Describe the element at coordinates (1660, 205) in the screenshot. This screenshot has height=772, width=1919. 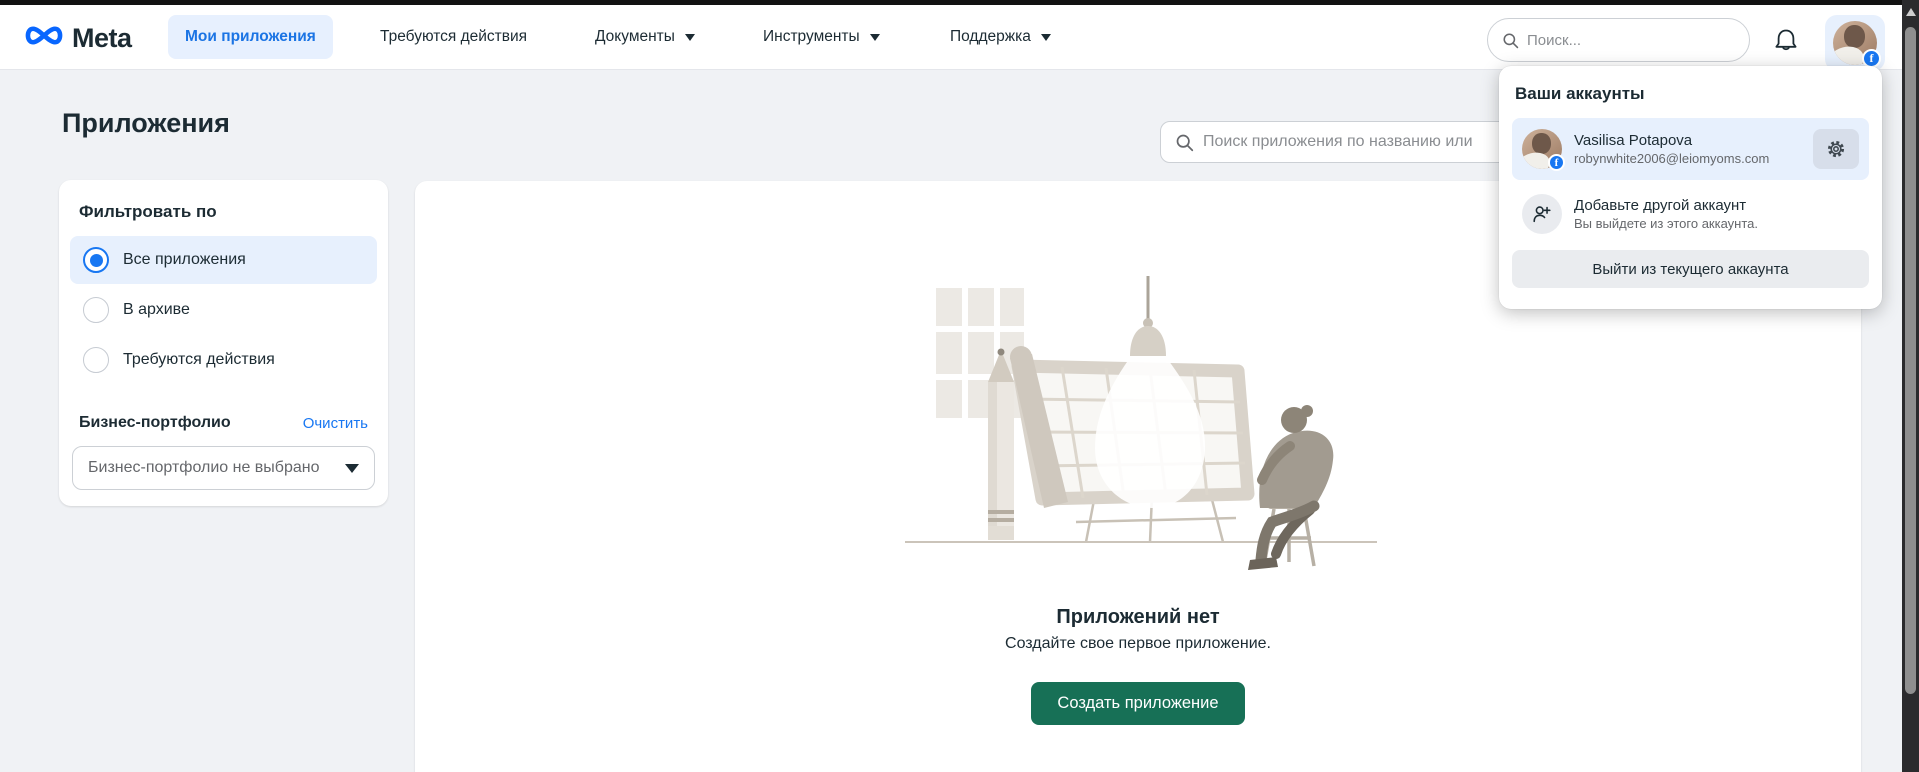
I see `add-account-title: Добавьте другой аккаунт` at that location.